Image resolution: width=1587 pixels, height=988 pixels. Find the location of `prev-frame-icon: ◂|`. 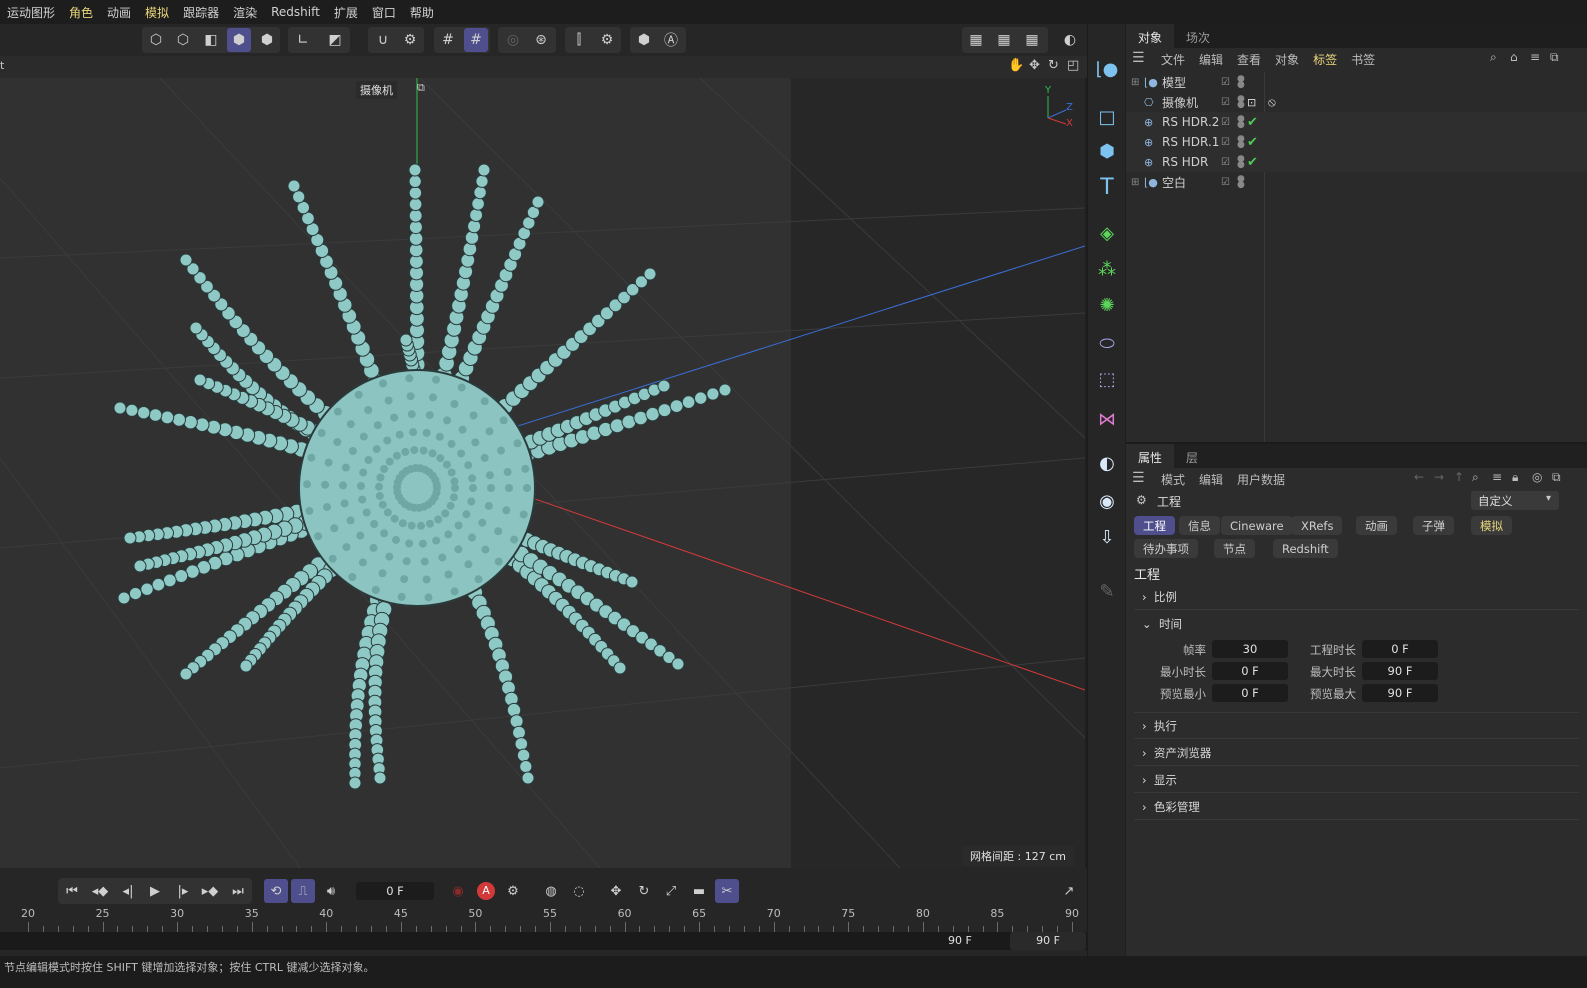

prev-frame-icon: ◂| is located at coordinates (128, 891).